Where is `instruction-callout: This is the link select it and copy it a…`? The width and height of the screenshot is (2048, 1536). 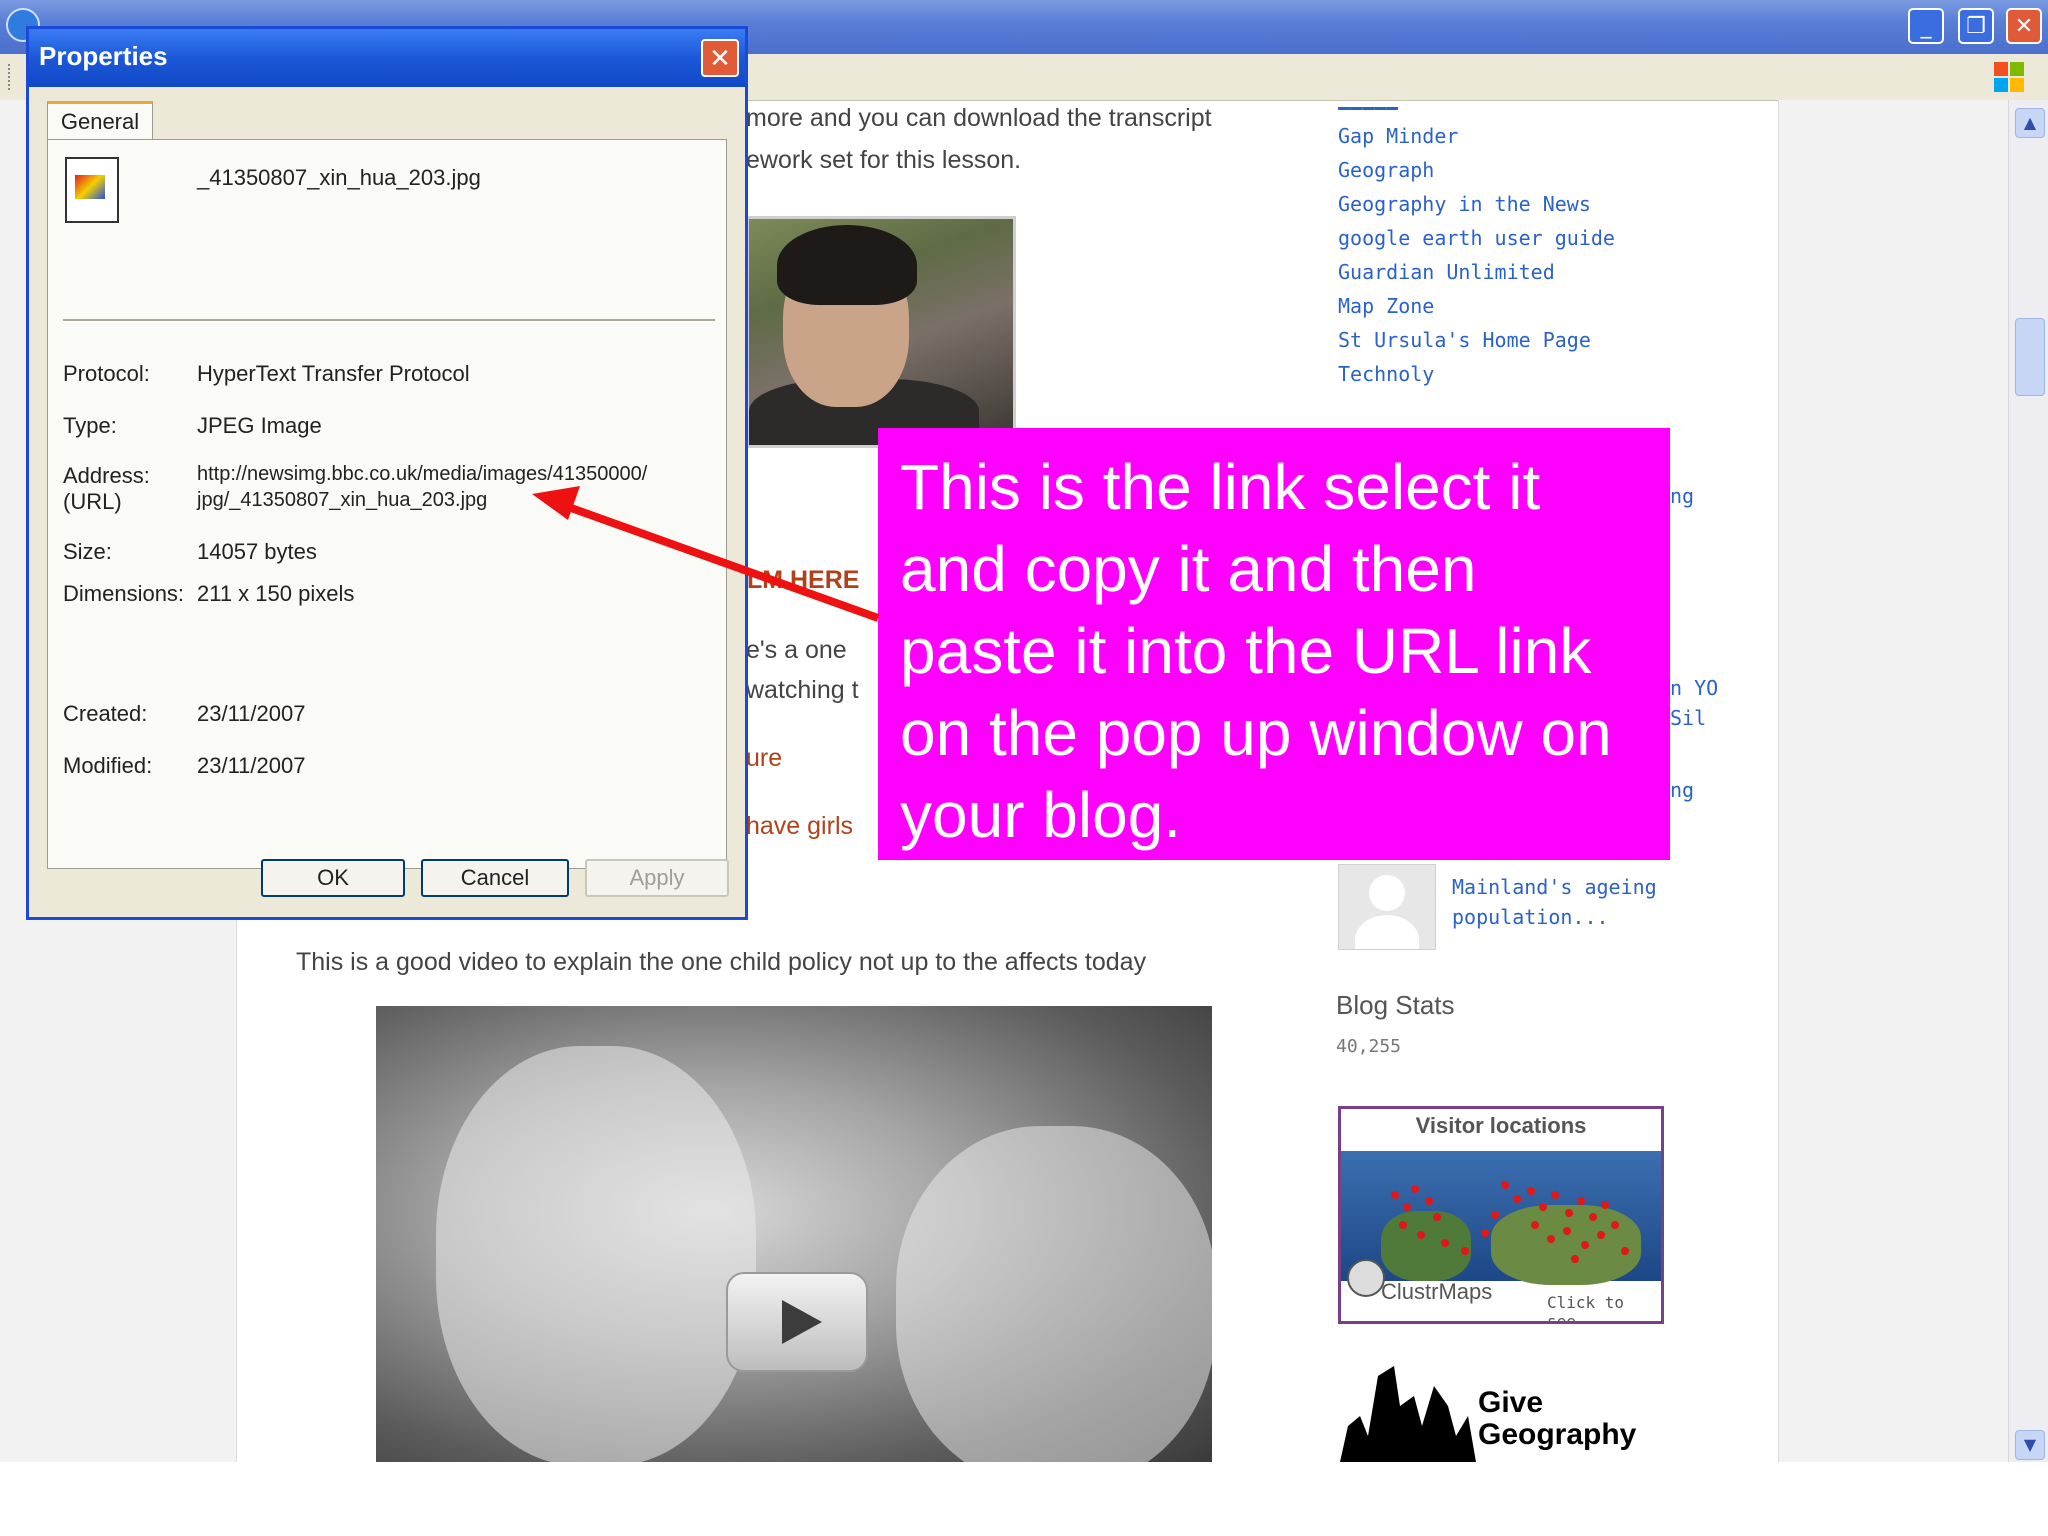
instruction-callout: This is the link select it and copy it a… is located at coordinates (1274, 644).